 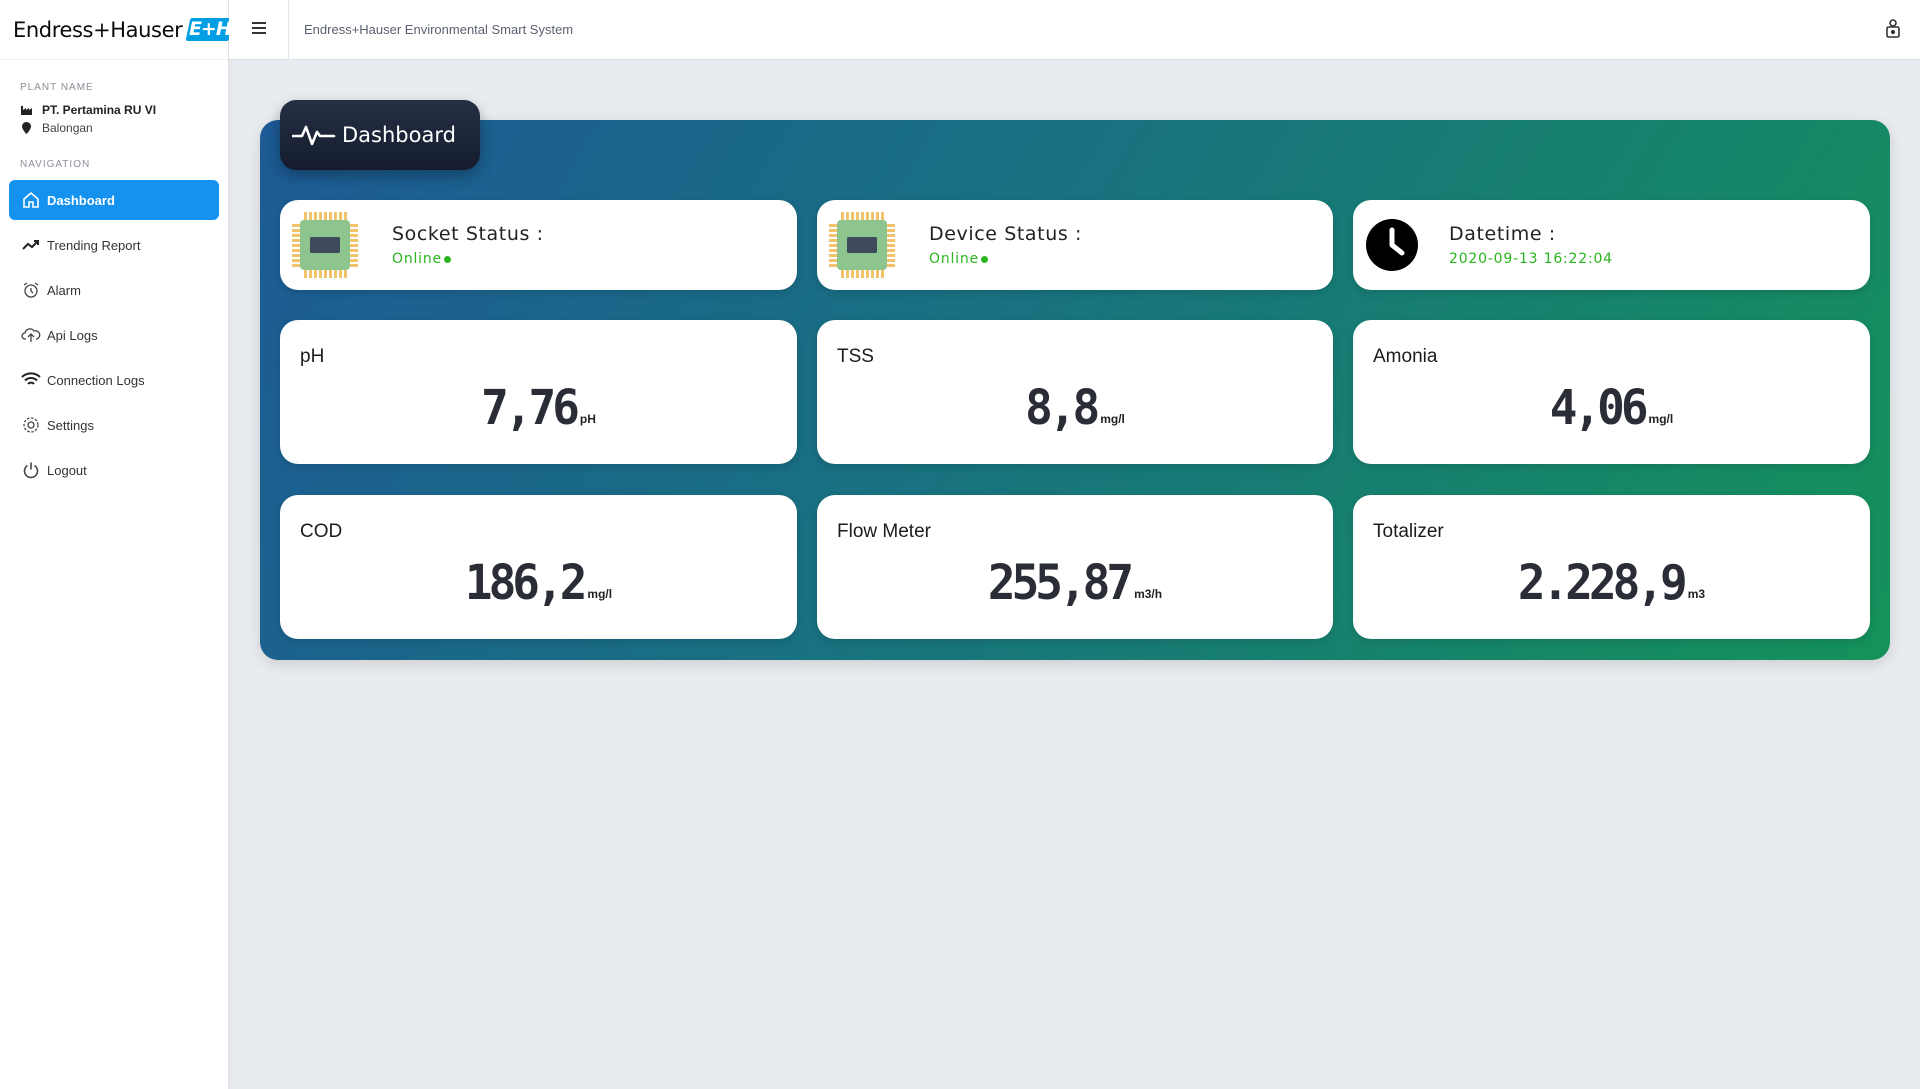 I want to click on metric-card-cod: COD 186,2 mg/l, so click(x=538, y=567).